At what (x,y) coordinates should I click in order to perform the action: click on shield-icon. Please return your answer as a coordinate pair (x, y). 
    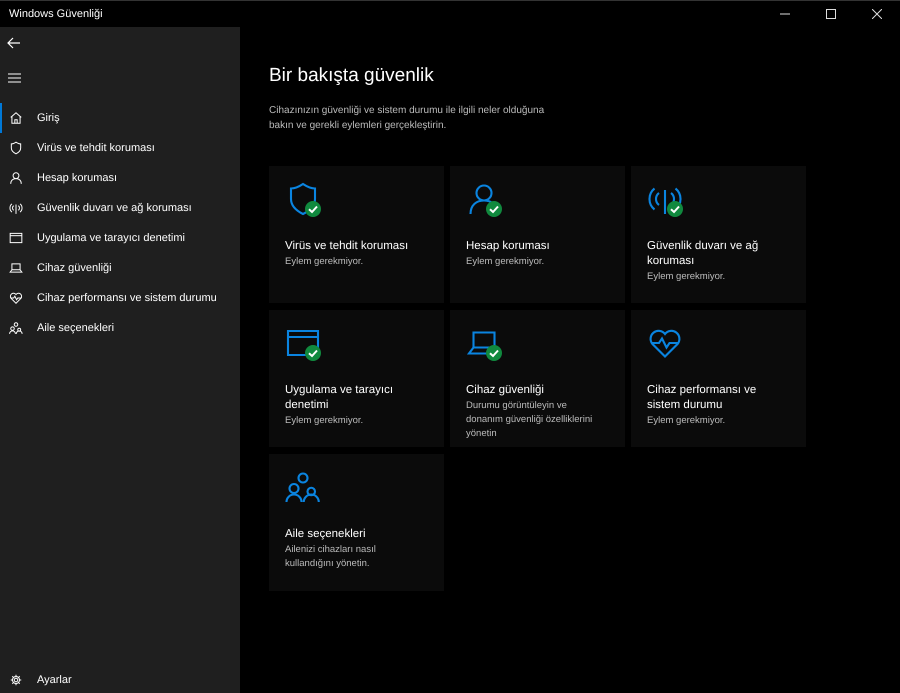
    Looking at the image, I should click on (16, 148).